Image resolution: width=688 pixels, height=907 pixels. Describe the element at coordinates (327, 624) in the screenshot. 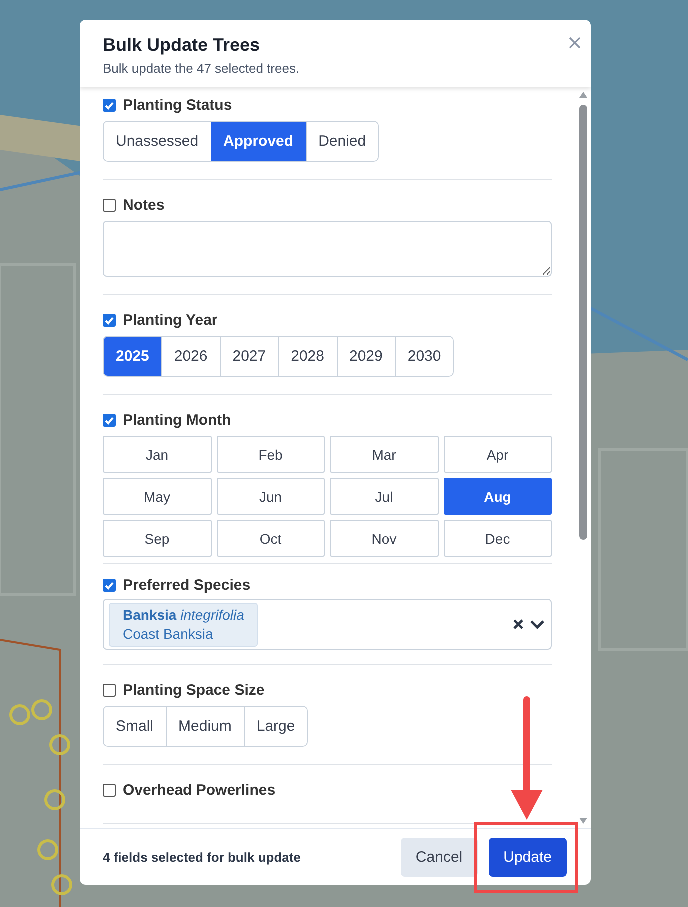

I see `species-select: Banksia integrifolia Coast Banksia` at that location.